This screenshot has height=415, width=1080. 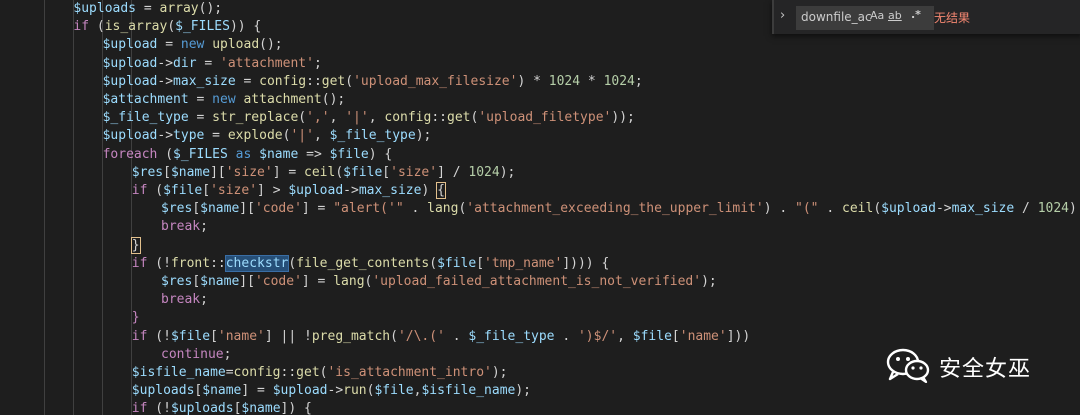 I want to click on code-token: str_replace, so click(x=255, y=118).